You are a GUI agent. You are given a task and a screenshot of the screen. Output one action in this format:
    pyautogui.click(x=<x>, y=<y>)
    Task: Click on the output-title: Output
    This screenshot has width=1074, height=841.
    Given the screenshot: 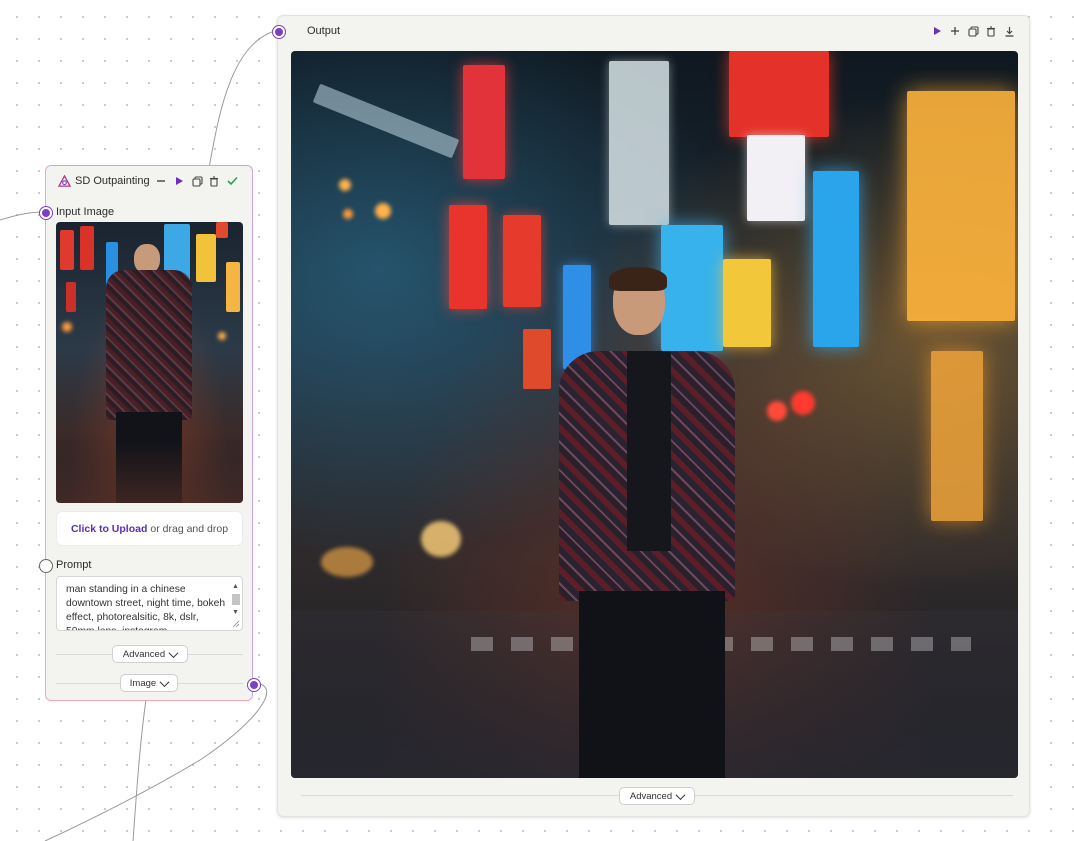 What is the action you would take?
    pyautogui.click(x=324, y=31)
    